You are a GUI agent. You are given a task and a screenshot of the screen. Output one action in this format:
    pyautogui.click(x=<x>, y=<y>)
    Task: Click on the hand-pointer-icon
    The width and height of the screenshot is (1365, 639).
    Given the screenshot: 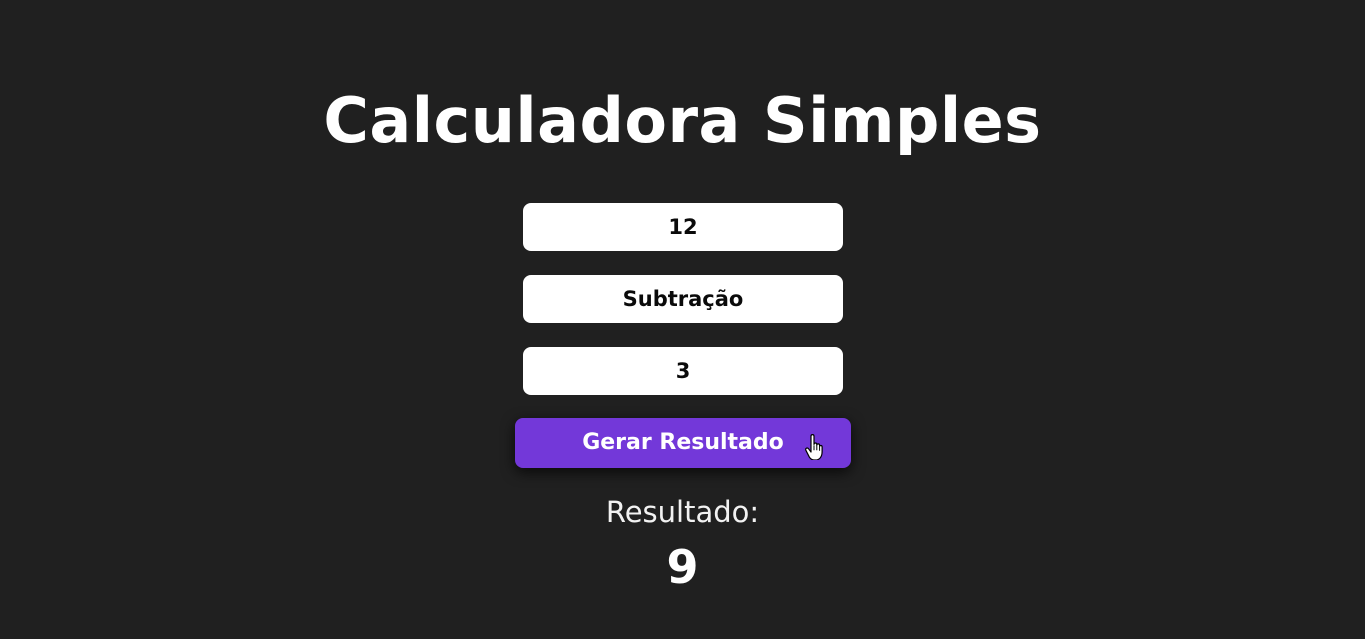 What is the action you would take?
    pyautogui.click(x=814, y=447)
    